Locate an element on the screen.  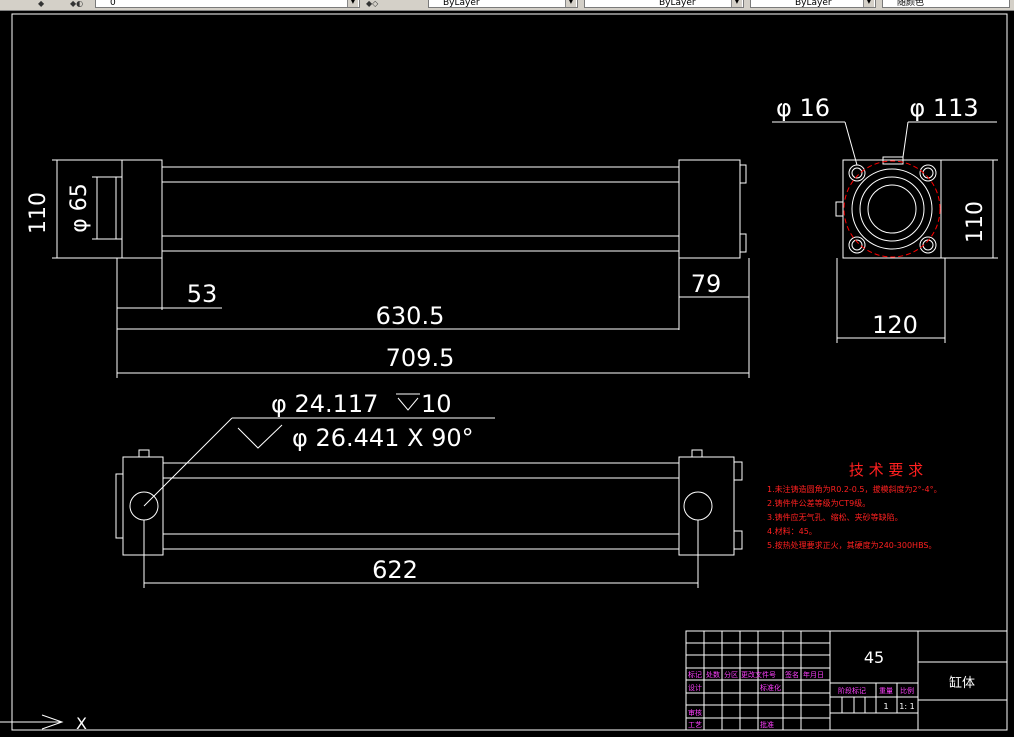
label-approve: 批准 is located at coordinates (767, 724).